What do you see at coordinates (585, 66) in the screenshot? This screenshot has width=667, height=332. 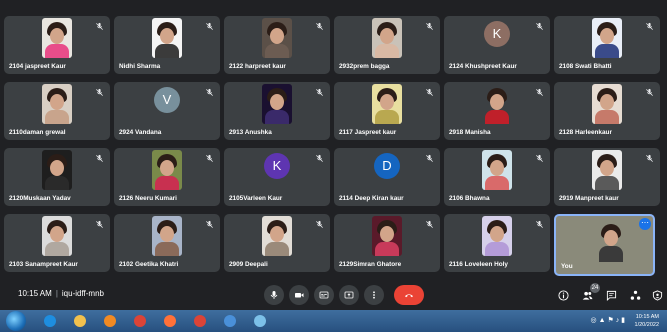 I see `participant-name: 2108 Swati Bhatti` at bounding box center [585, 66].